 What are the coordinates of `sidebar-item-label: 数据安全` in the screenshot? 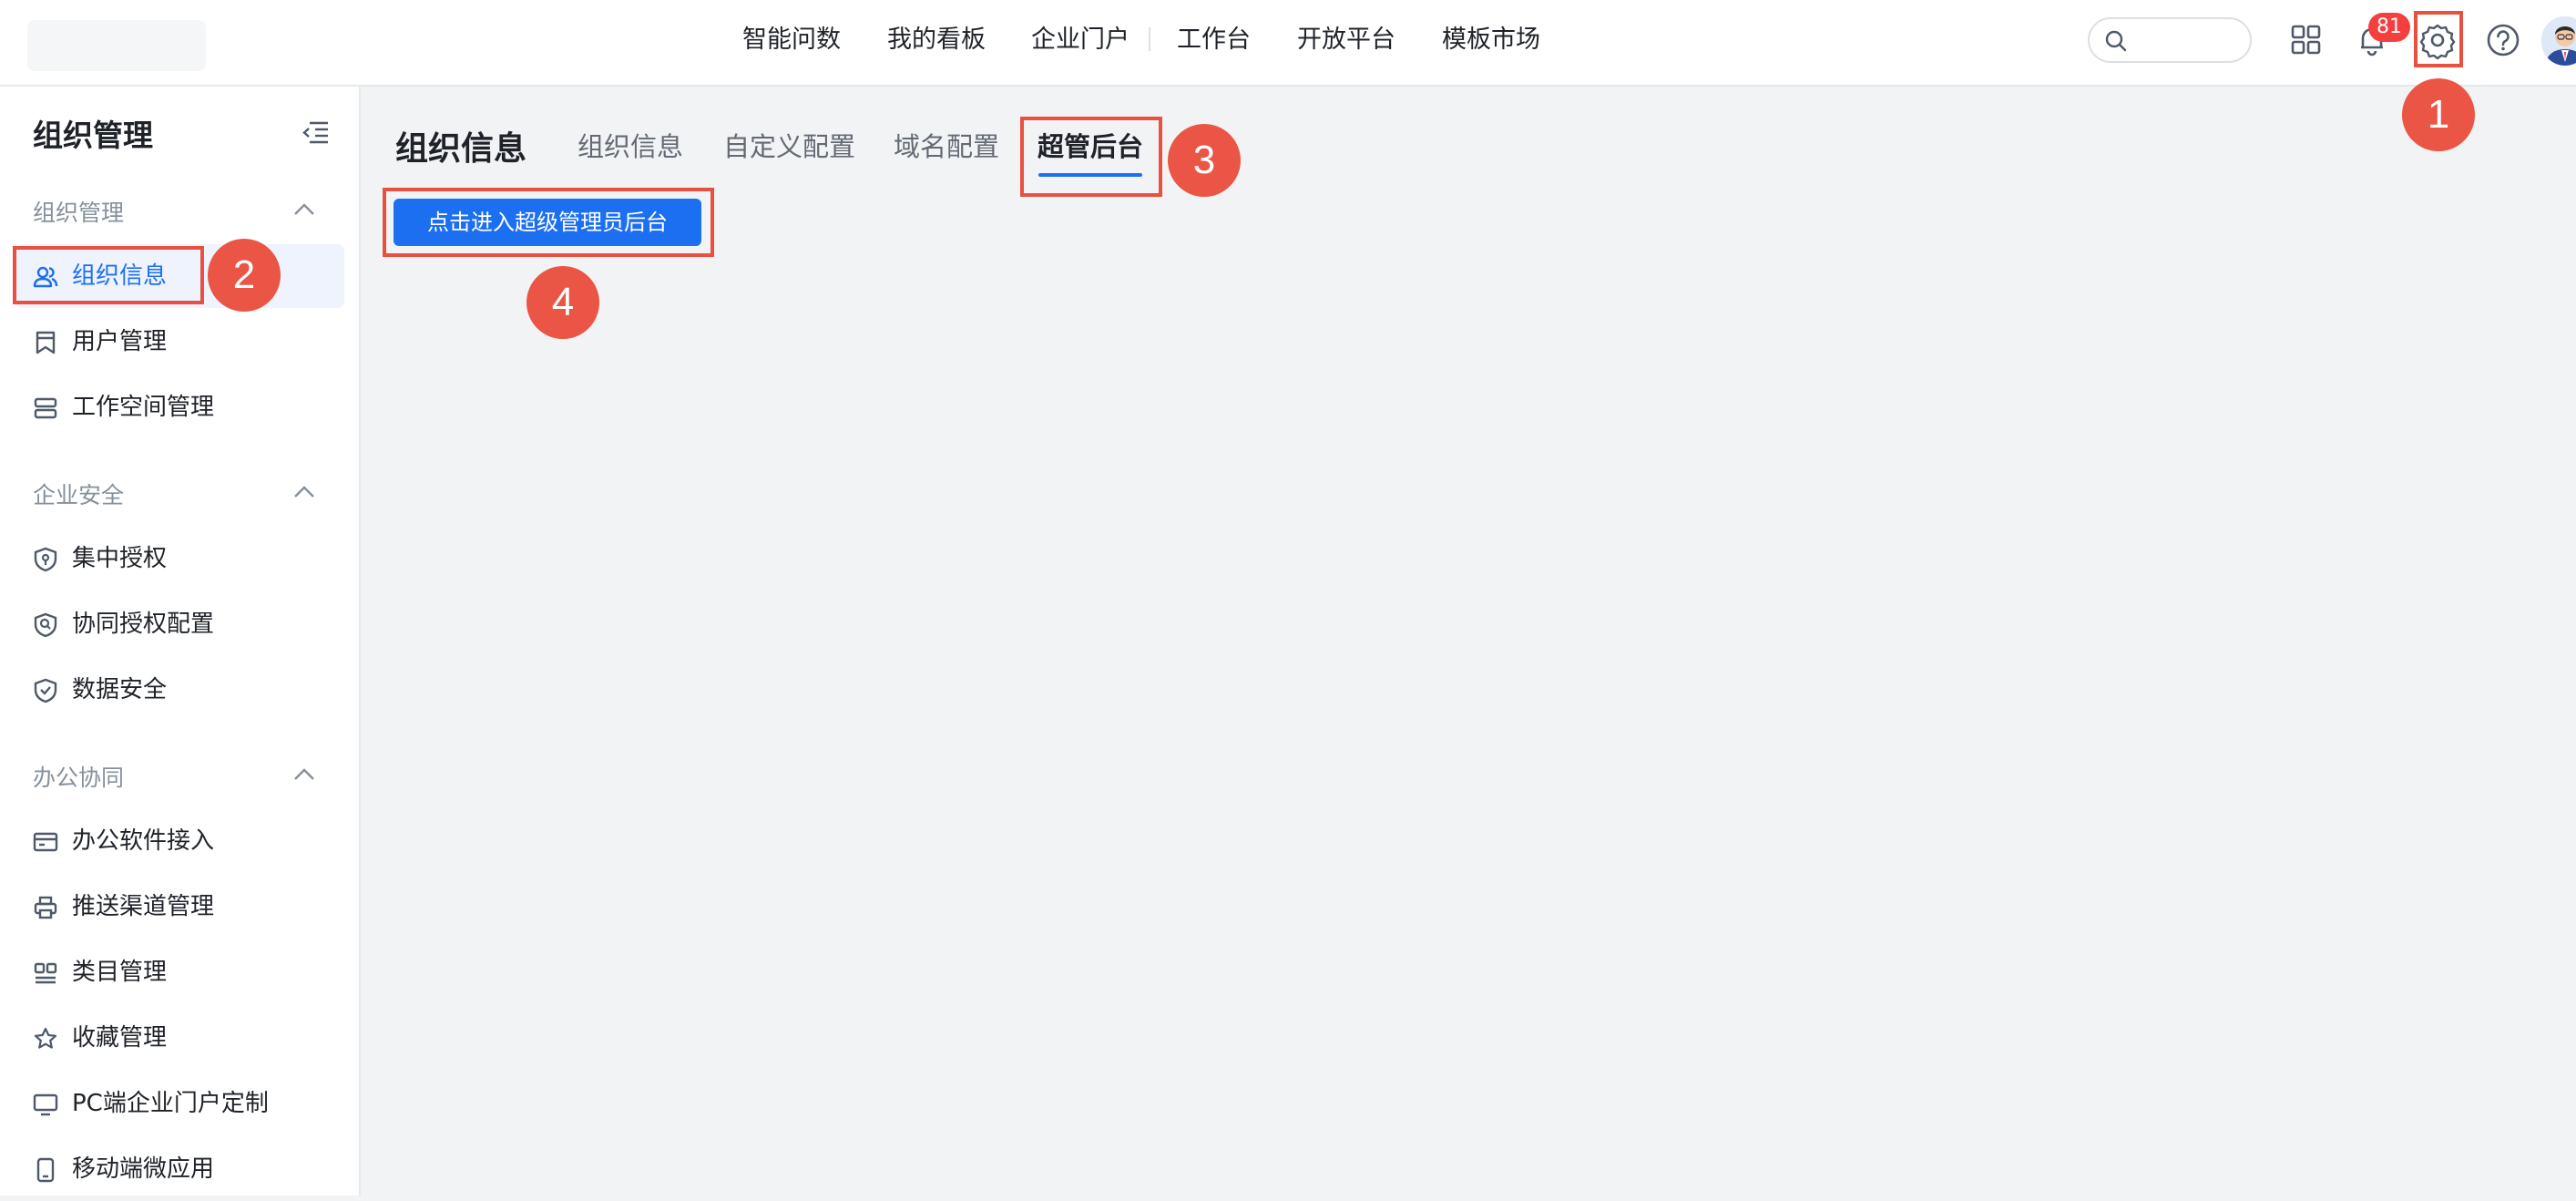 It's located at (120, 689).